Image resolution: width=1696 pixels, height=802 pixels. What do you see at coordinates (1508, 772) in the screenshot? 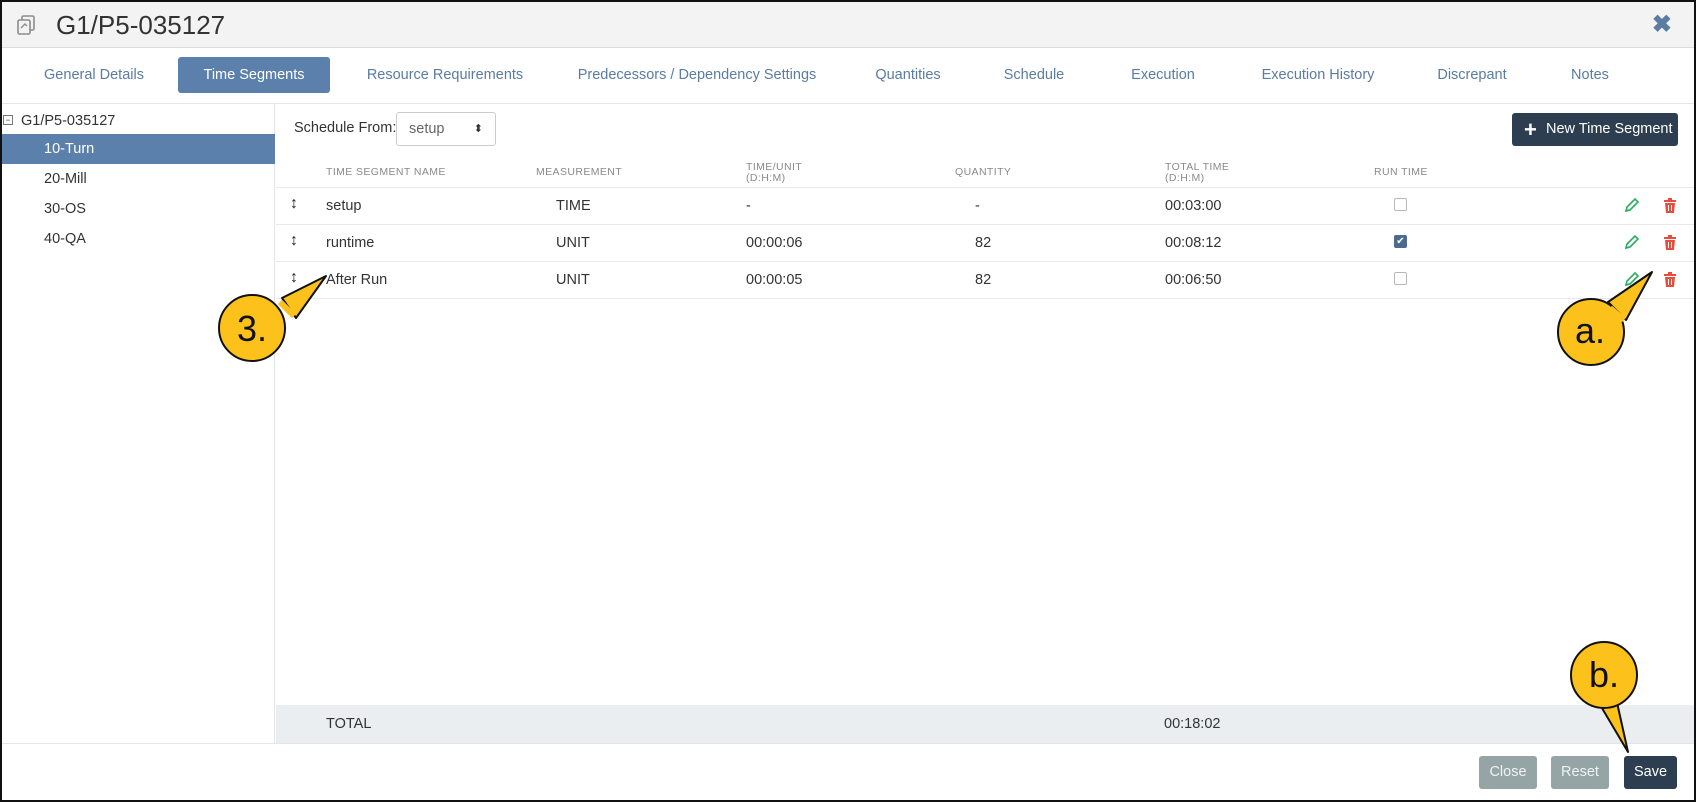
I see `close-button: Close` at bounding box center [1508, 772].